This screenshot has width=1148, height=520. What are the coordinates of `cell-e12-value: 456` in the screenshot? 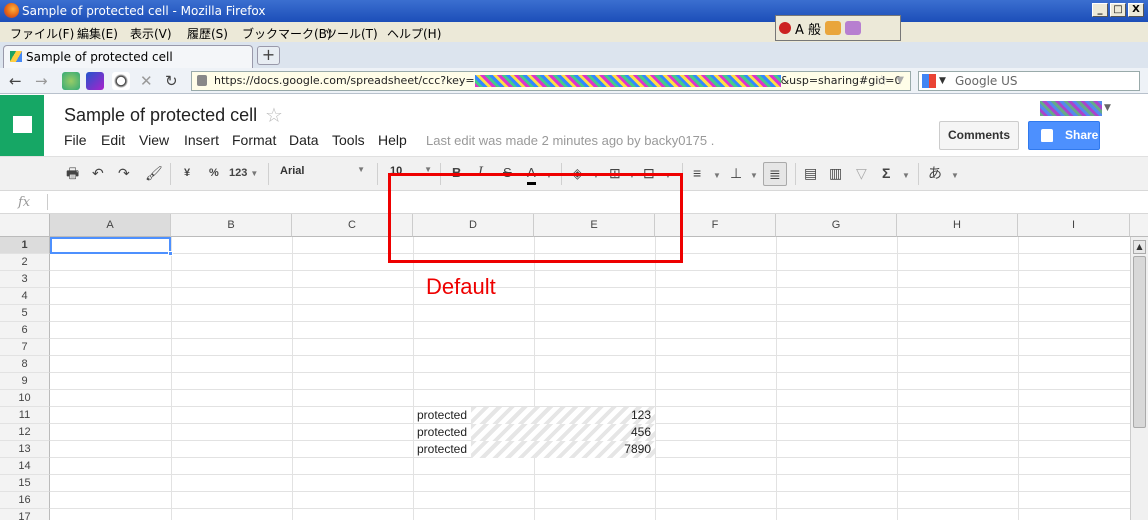 It's located at (592, 432).